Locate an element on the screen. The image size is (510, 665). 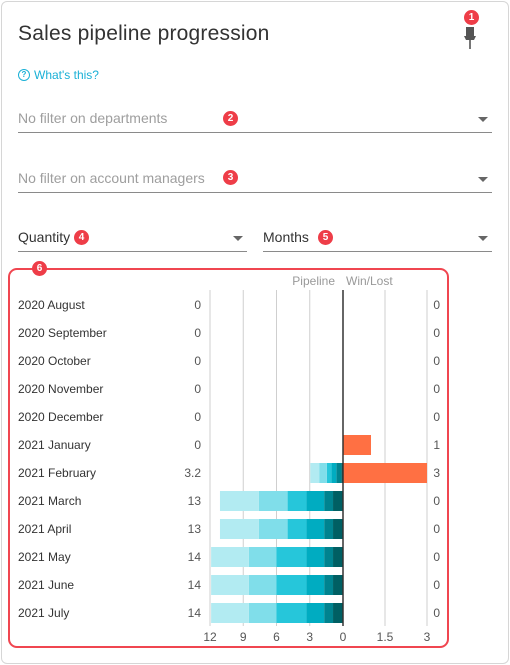
pipeline-tick-label: 9 is located at coordinates (243, 637).